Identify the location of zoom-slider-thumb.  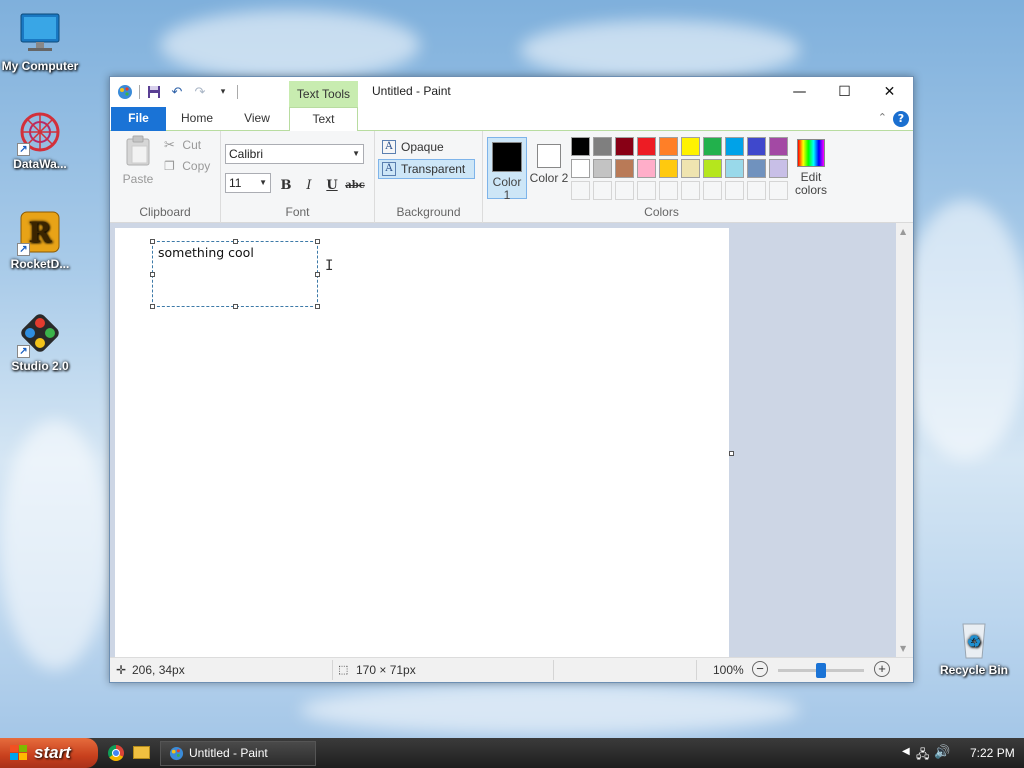
(821, 670).